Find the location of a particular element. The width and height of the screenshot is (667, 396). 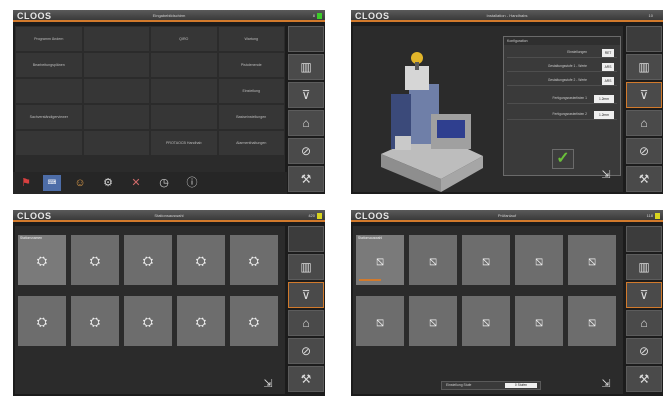

menu-cell: Bearbeitungsplänen is located at coordinates (49, 65).